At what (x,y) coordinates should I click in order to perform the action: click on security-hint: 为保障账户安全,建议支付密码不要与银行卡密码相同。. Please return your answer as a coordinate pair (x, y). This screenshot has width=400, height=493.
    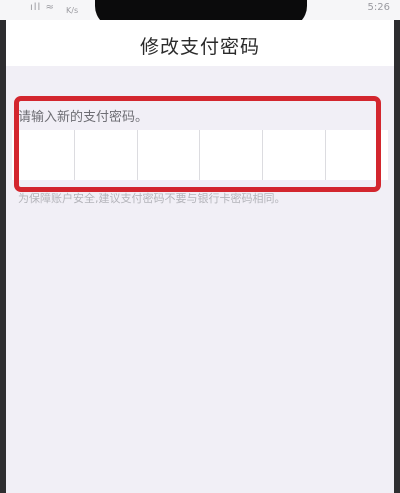
    Looking at the image, I should click on (152, 198).